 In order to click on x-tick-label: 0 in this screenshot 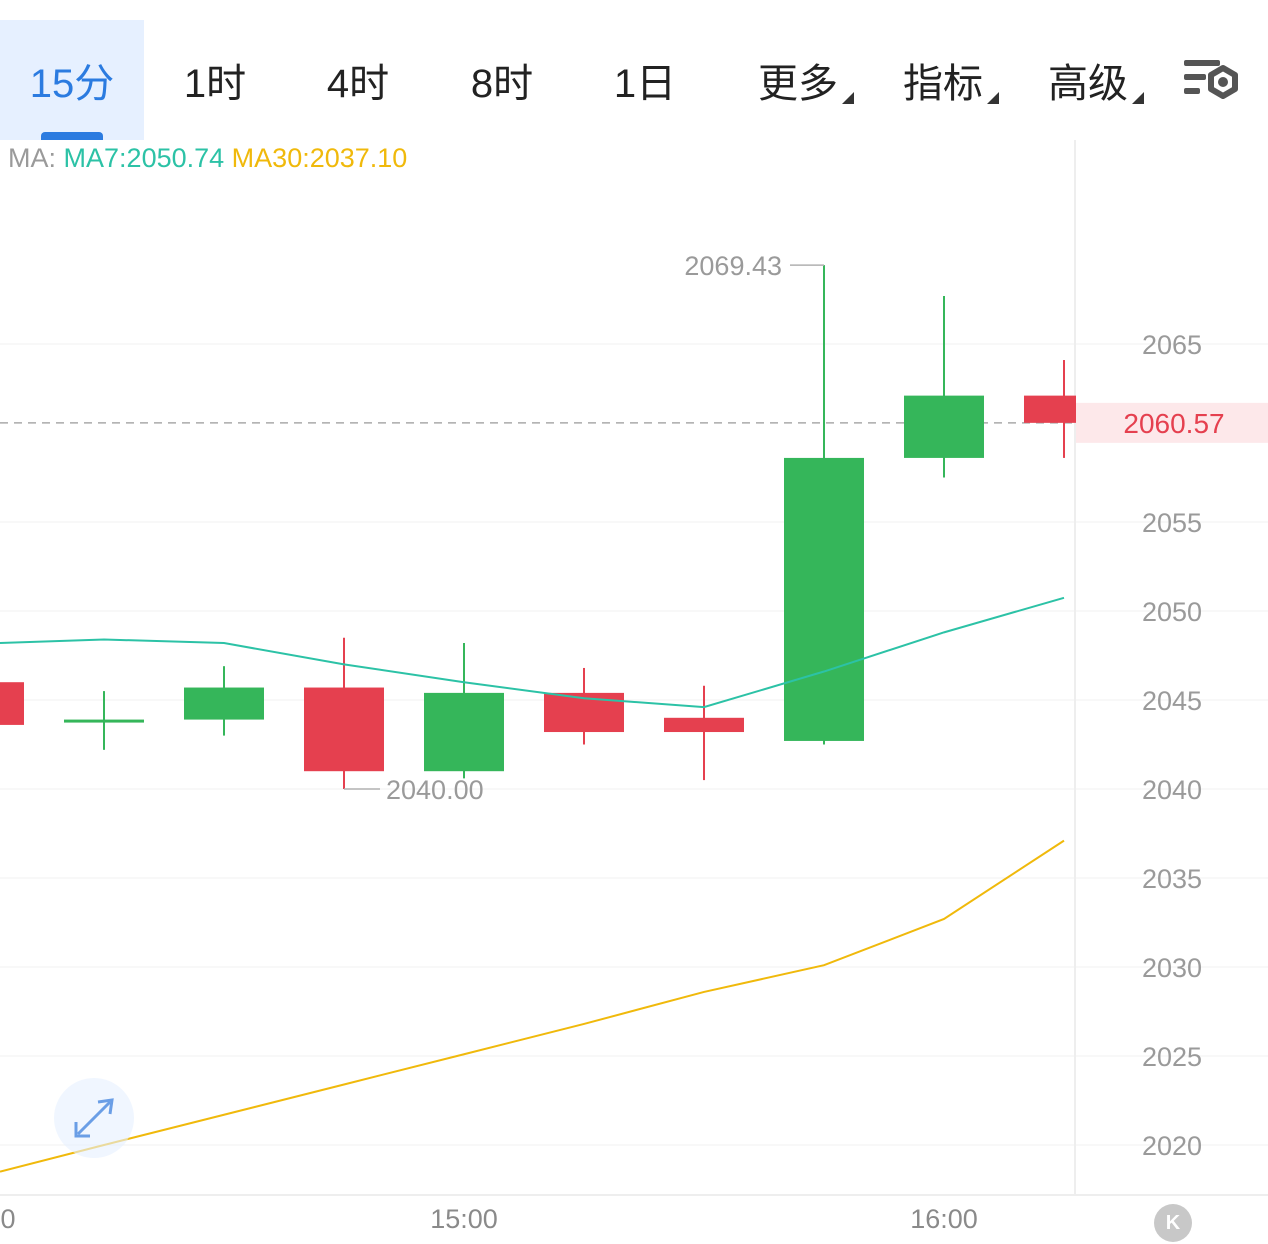, I will do `click(7, 1219)`.